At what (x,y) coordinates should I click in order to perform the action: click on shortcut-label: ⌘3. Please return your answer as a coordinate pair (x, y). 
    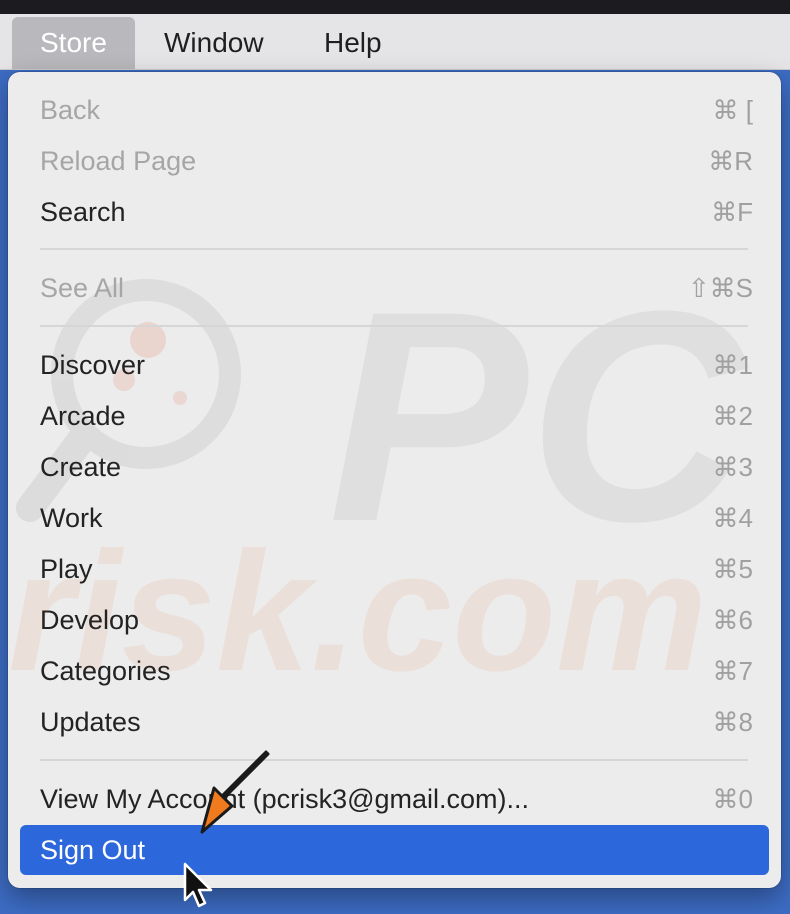
    Looking at the image, I should click on (732, 467).